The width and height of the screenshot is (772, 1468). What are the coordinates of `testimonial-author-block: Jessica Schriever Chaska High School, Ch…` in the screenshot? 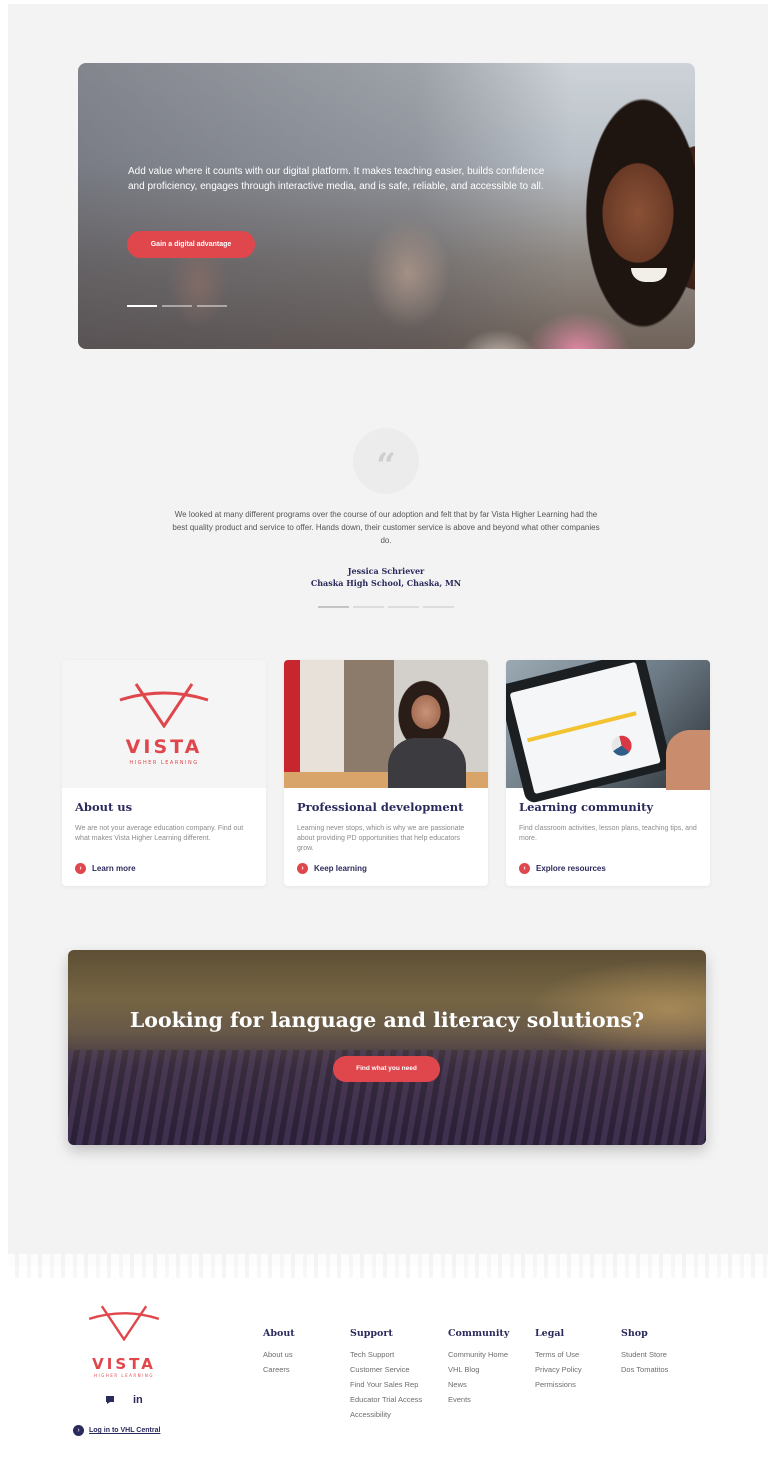 It's located at (386, 577).